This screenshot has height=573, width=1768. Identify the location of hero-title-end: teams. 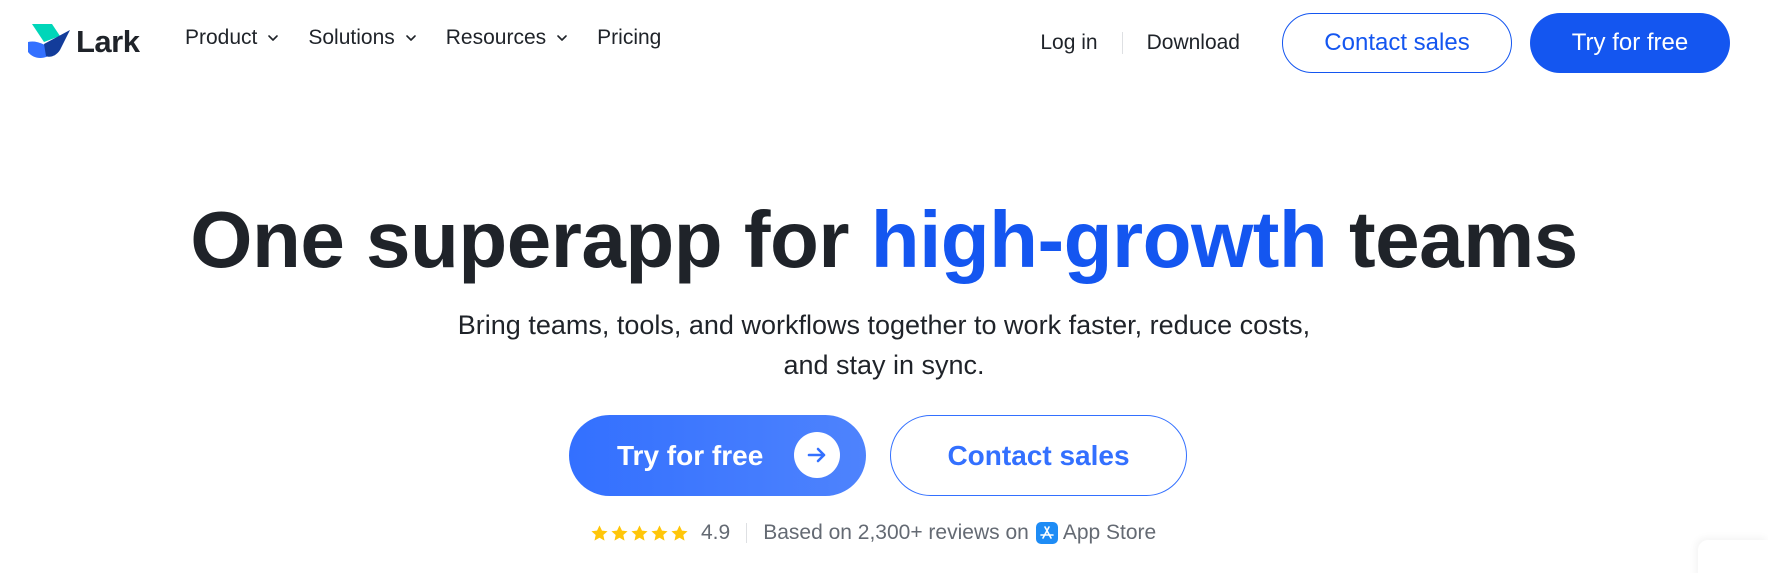
(1452, 239).